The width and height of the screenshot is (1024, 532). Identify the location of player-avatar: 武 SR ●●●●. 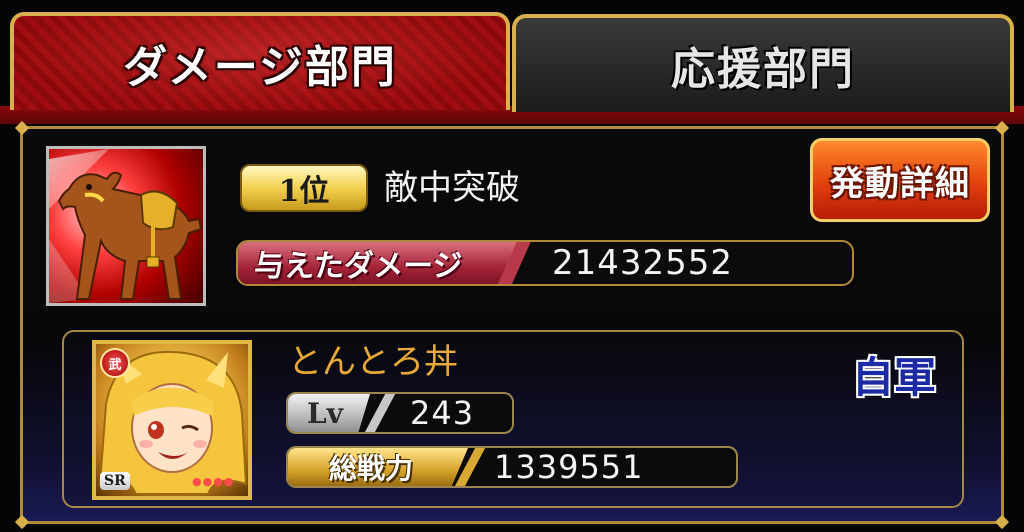
(172, 420).